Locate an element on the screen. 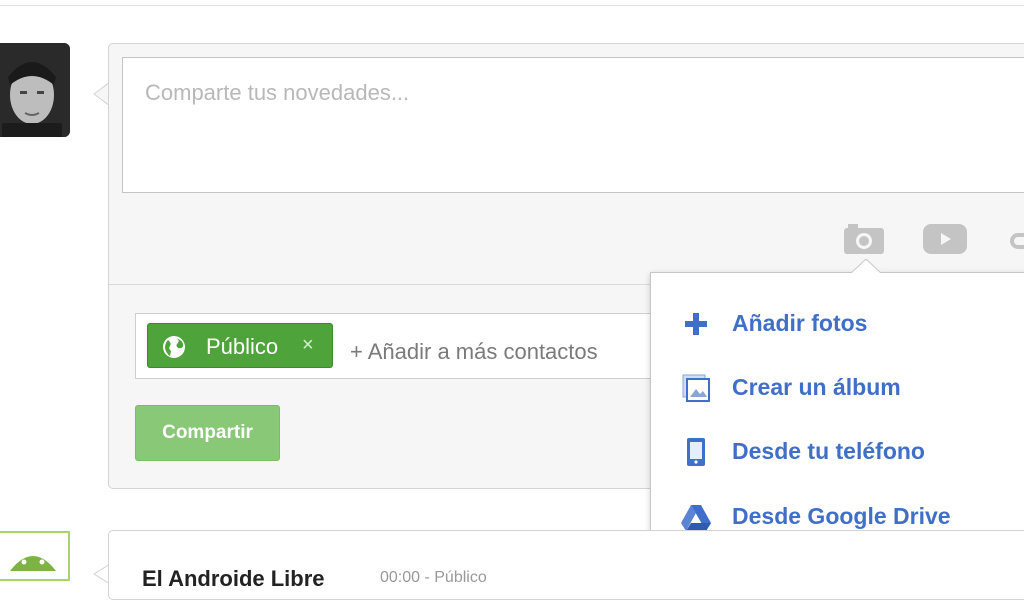 The width and height of the screenshot is (1024, 600). menu-item-create-album: Crear un álbum is located at coordinates (837, 388).